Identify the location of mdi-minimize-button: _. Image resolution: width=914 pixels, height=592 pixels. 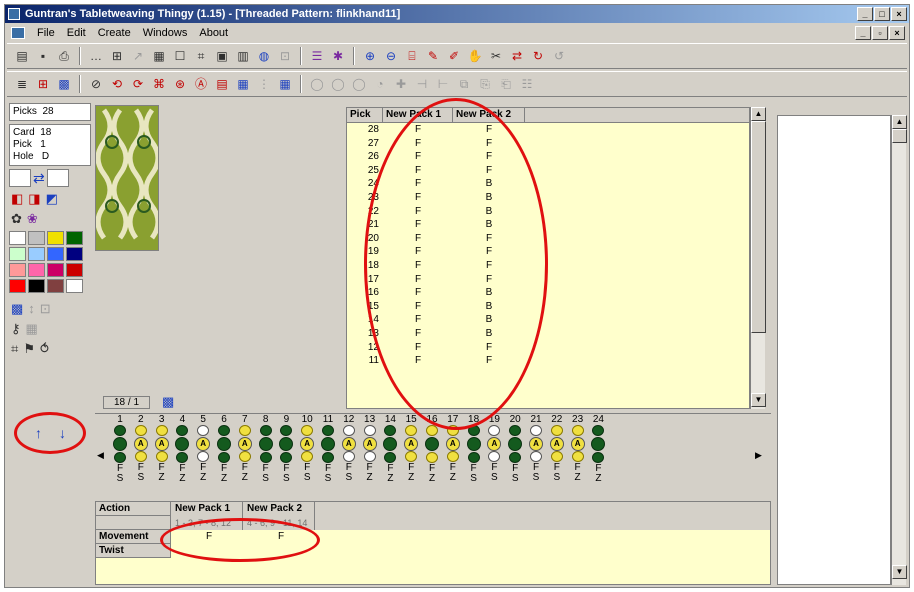
(863, 33).